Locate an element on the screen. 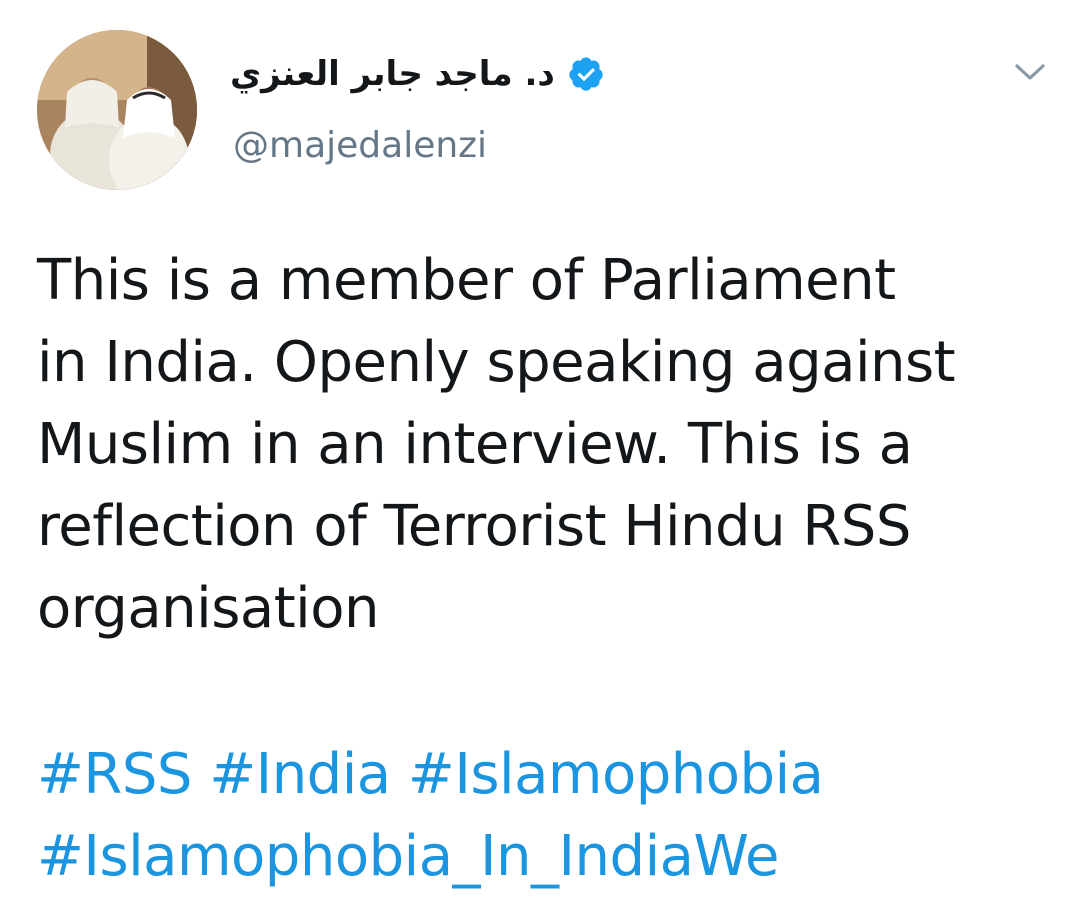 Image resolution: width=1080 pixels, height=898 pixels. hashtag-link-islamophobia-in-india: #Islamophobia_In_IndiaWe is located at coordinates (408, 856).